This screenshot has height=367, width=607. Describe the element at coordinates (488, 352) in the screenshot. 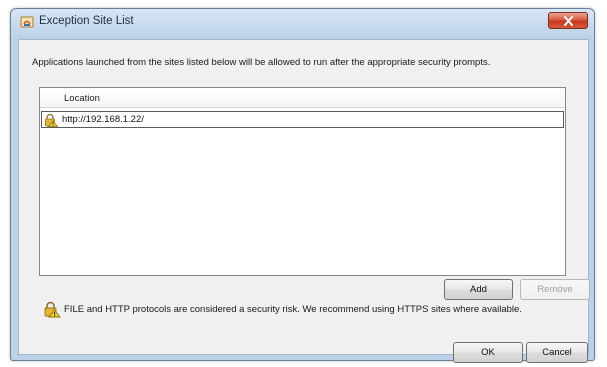

I see `ok-button: OK` at that location.